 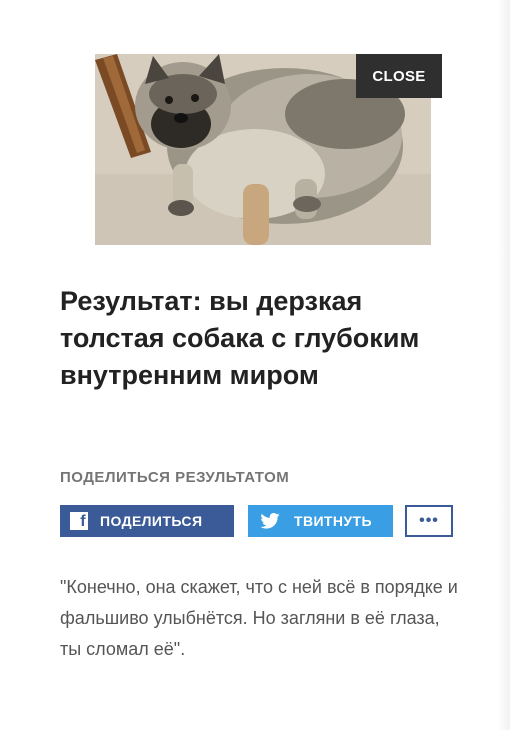 I want to click on twitter-share-label: ТВИТНУТЬ, so click(x=333, y=521).